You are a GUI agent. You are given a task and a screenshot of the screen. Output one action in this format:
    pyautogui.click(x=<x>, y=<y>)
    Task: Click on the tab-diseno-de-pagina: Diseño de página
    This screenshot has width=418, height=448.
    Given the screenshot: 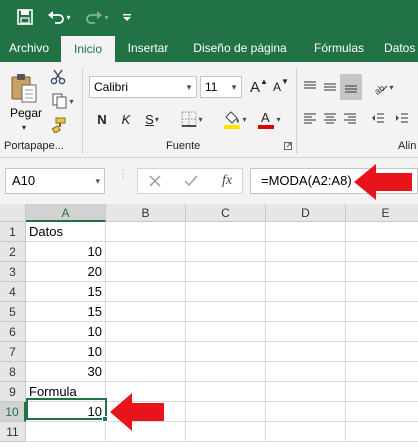 What is the action you would take?
    pyautogui.click(x=240, y=48)
    